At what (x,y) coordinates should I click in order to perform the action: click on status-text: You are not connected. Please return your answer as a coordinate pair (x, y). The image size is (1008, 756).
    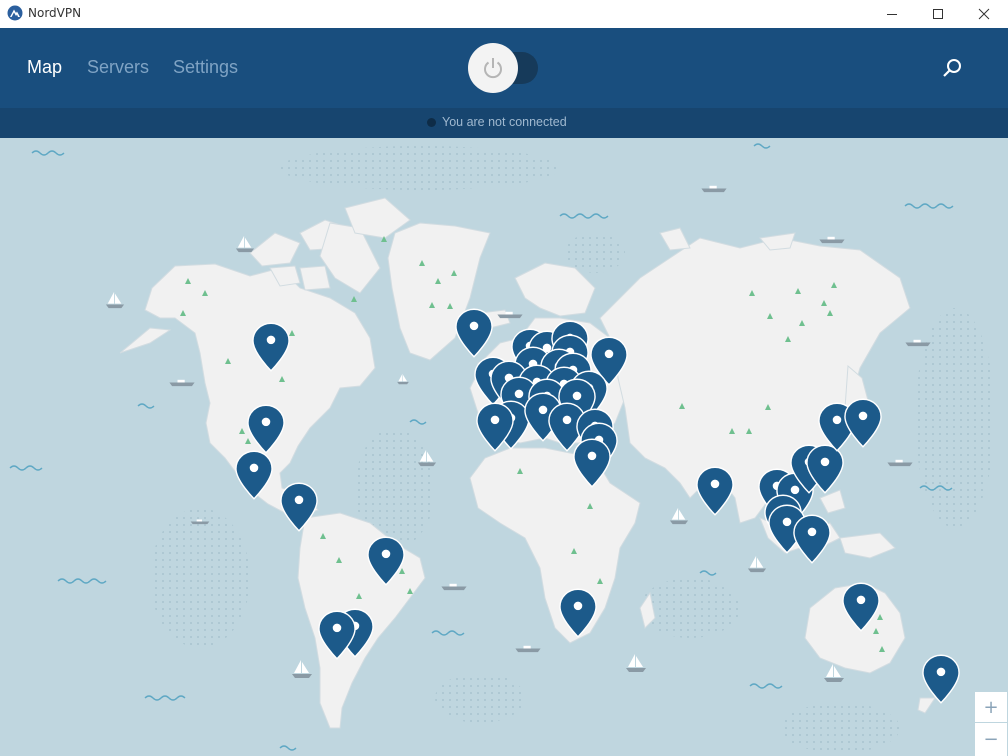
    Looking at the image, I should click on (504, 122).